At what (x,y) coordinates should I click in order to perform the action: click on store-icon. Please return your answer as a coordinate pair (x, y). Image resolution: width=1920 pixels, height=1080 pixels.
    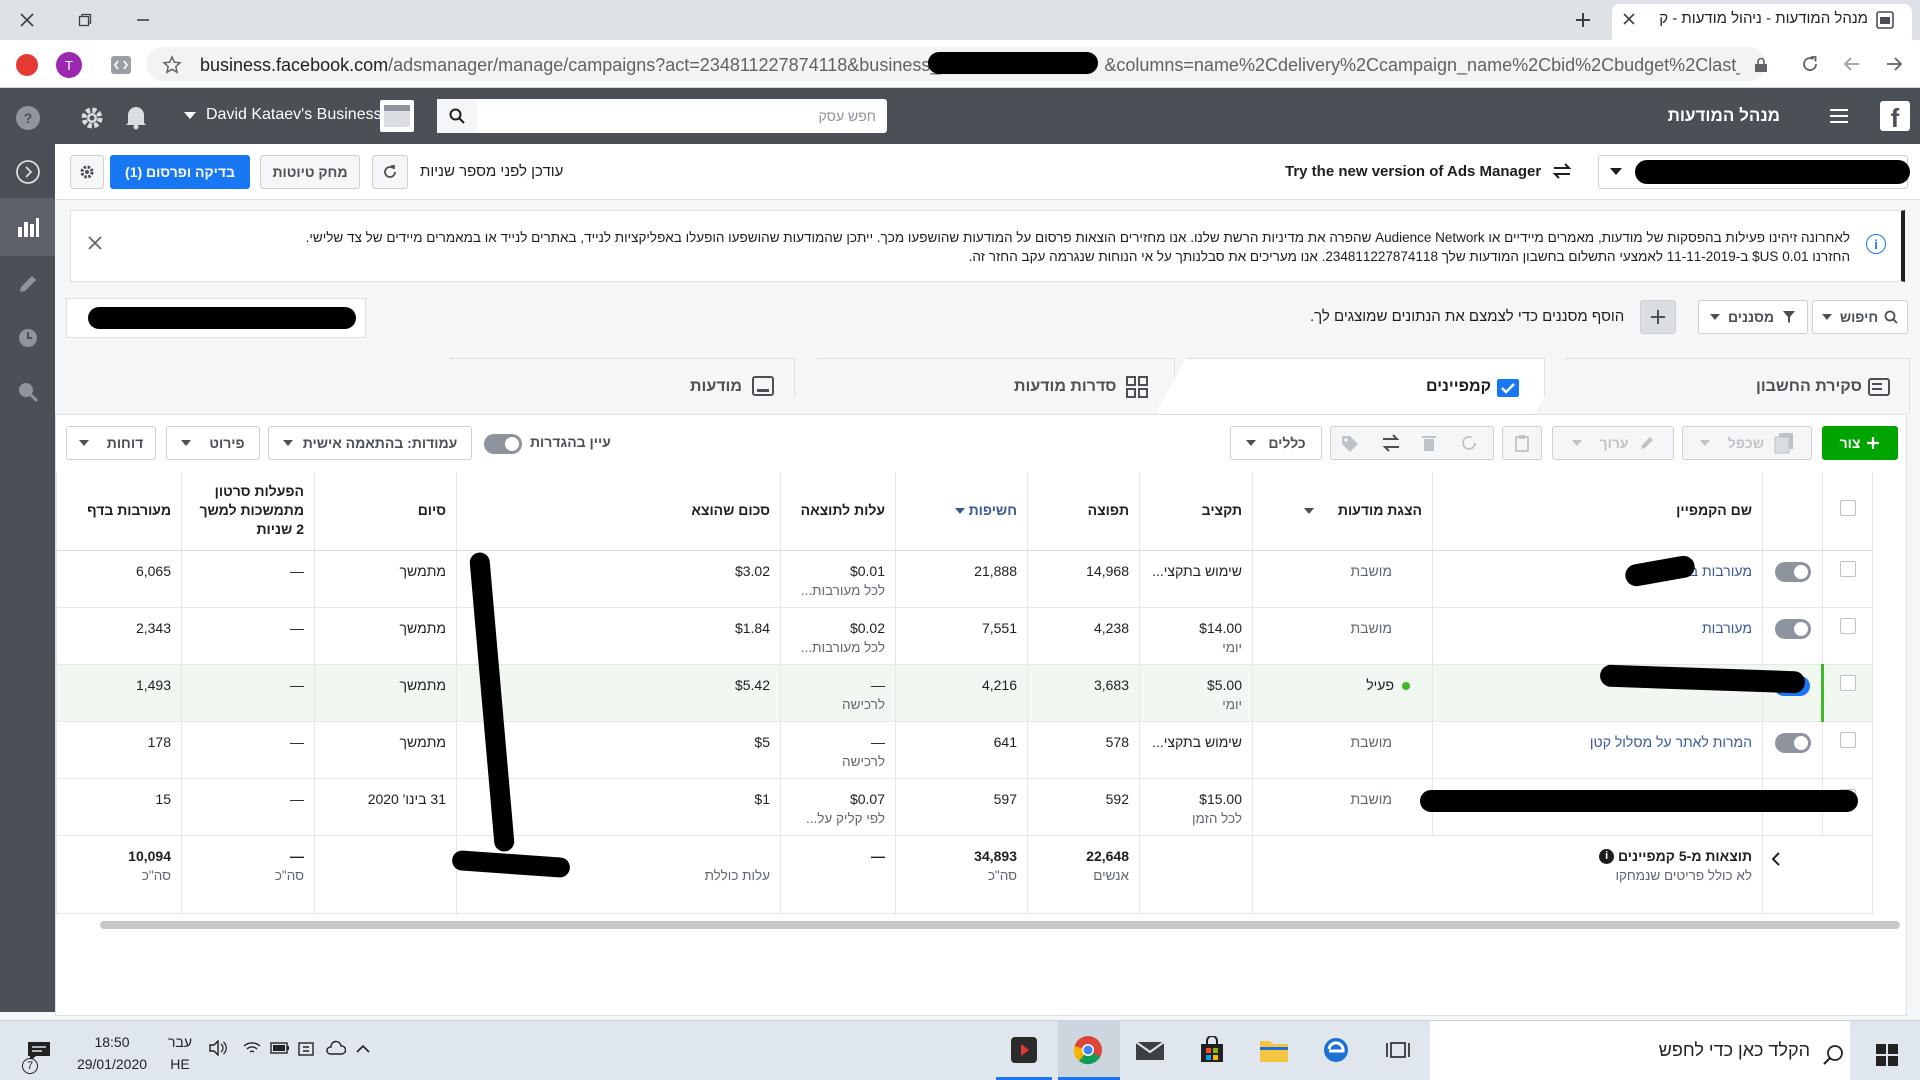
    Looking at the image, I should click on (1212, 1050).